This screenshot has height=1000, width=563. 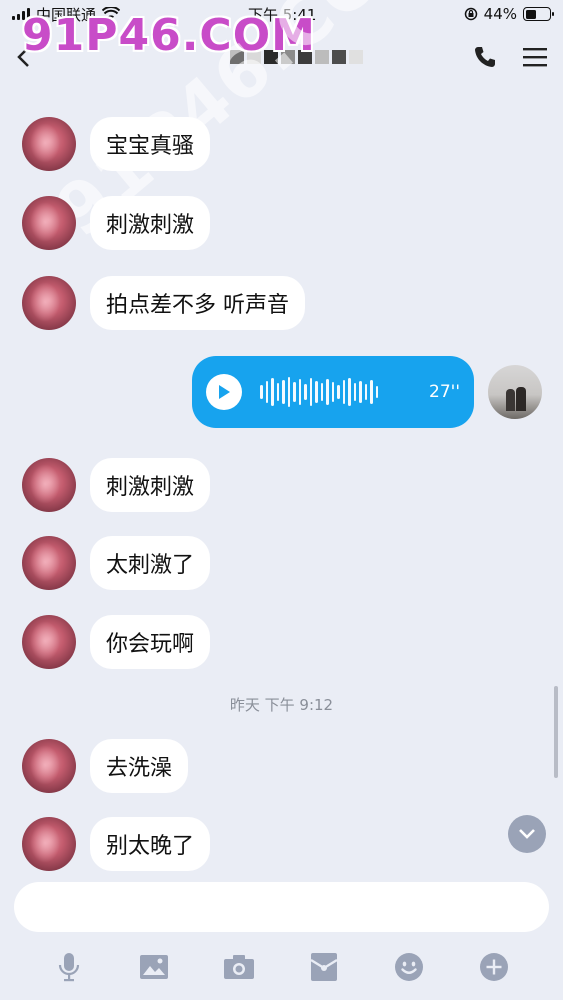 I want to click on status-left: 中国联通, so click(x=66, y=14).